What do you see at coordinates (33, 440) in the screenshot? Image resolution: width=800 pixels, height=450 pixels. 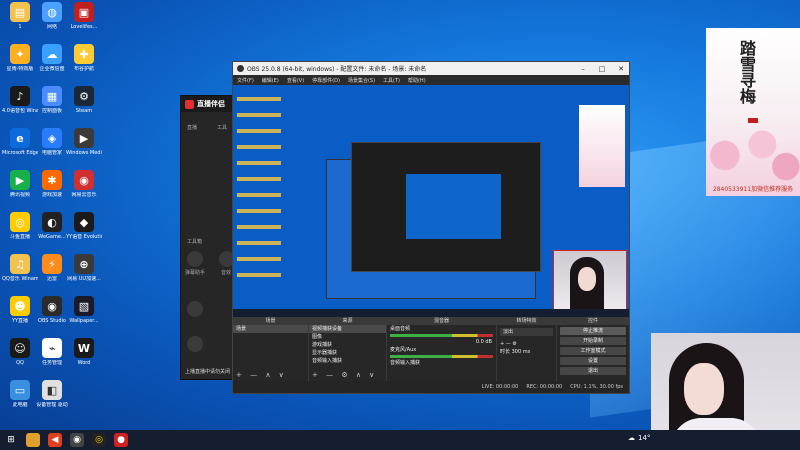 I see `taskbar-explorer-icon` at bounding box center [33, 440].